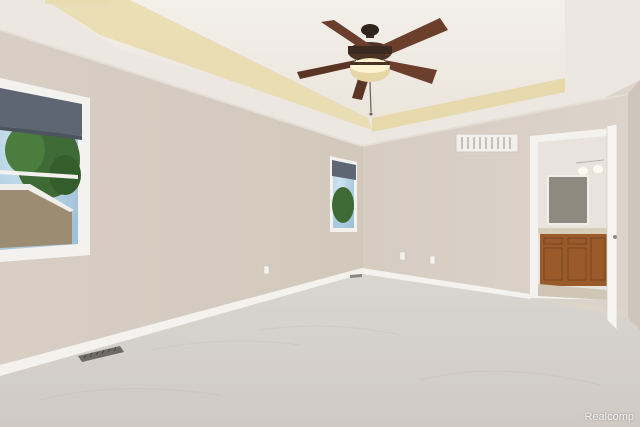 The height and width of the screenshot is (427, 640). What do you see at coordinates (634, 210) in the screenshot?
I see `right-wall` at bounding box center [634, 210].